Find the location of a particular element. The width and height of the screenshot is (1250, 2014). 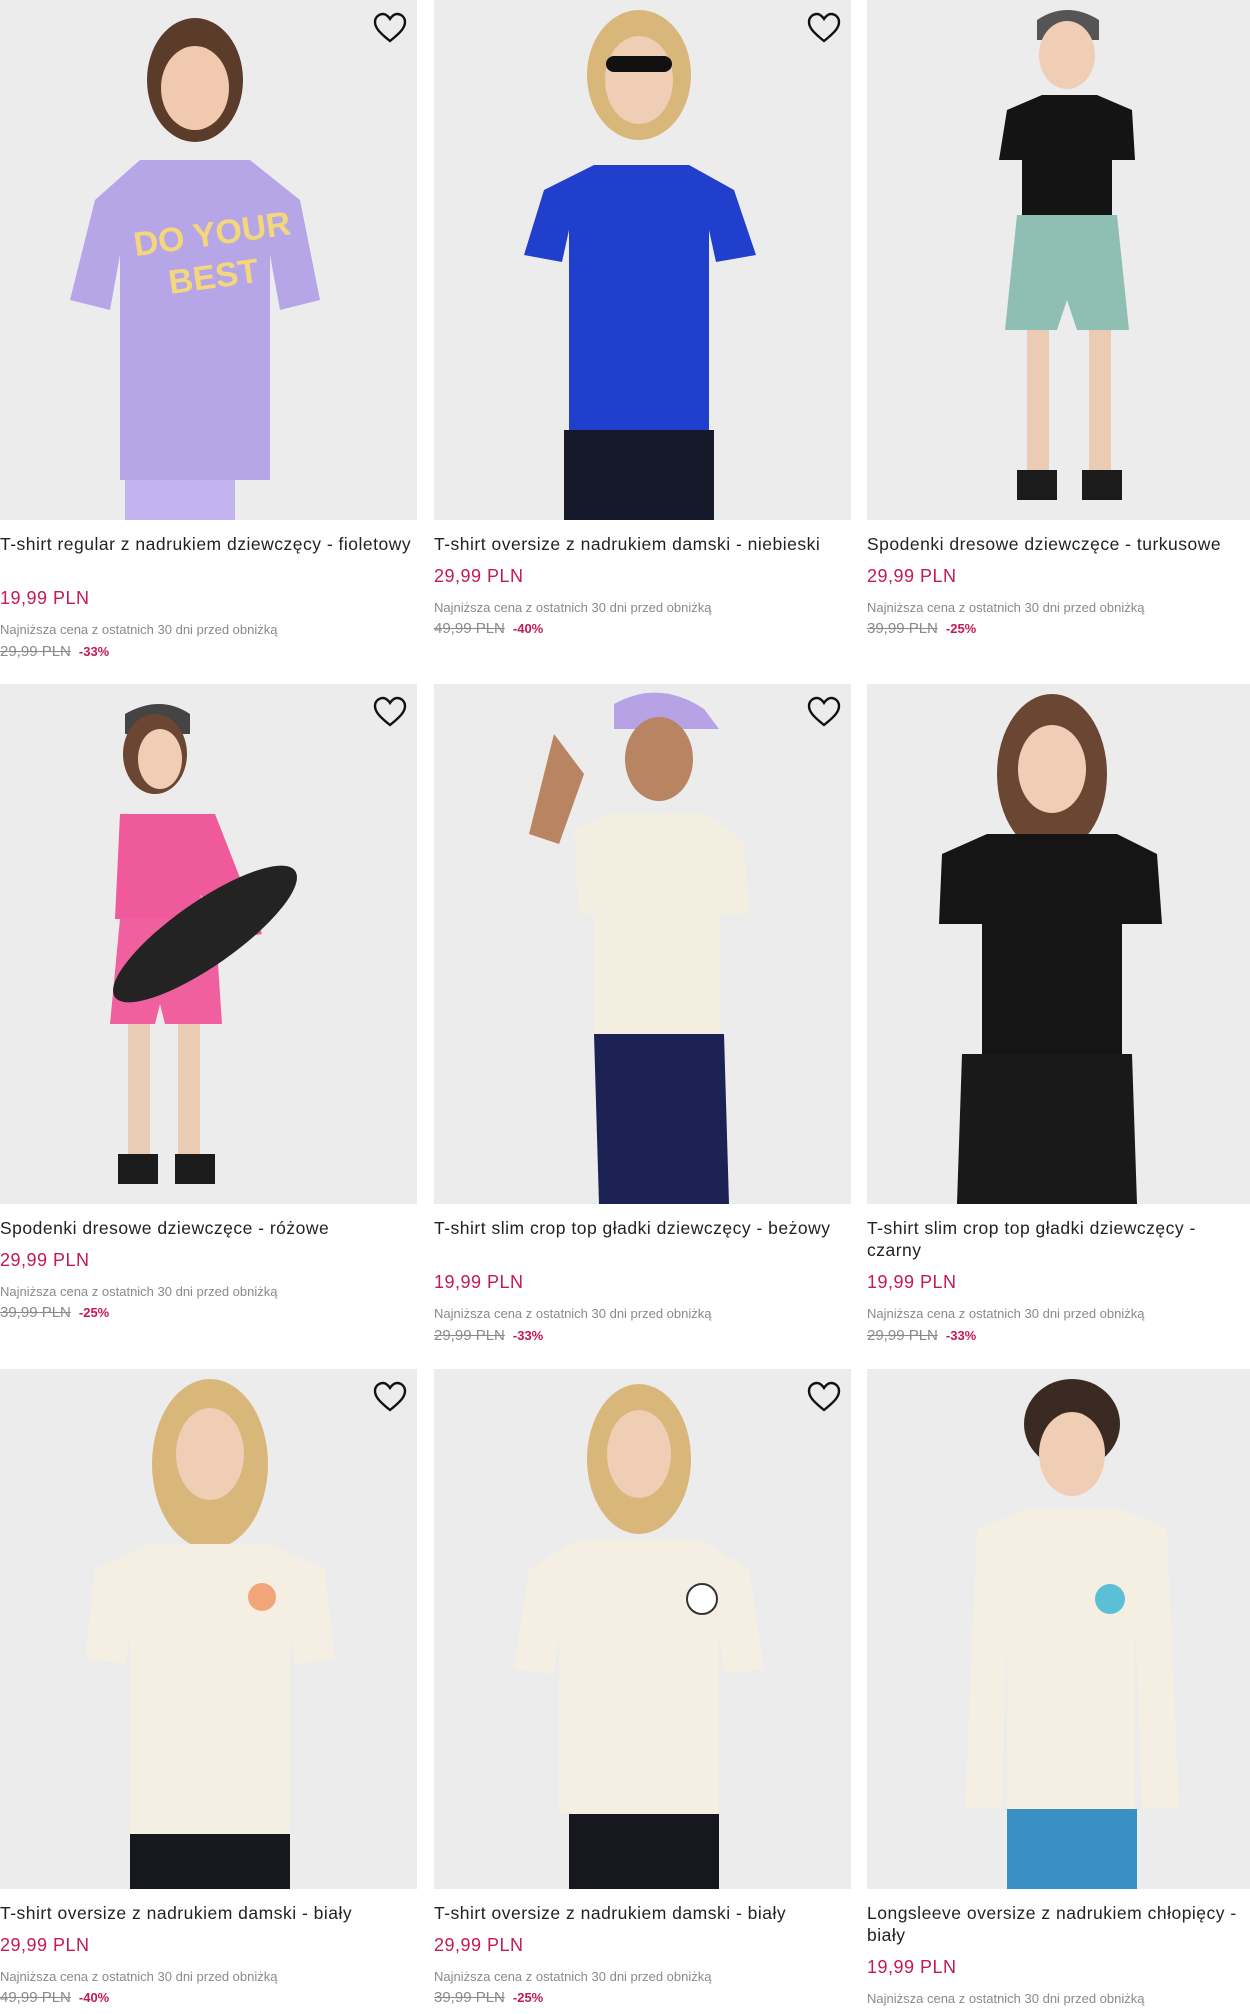

product-title: Spodenki dresowe dziewczęce - turkusowe is located at coordinates (1058, 544).